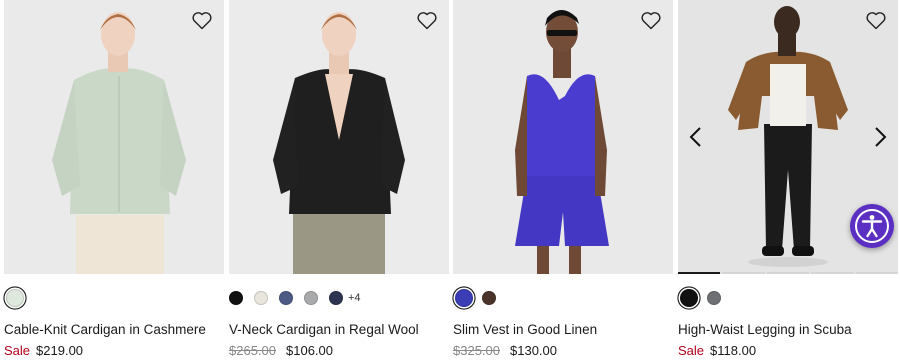 This screenshot has height=364, width=900. I want to click on current-price: $118.00, so click(733, 350).